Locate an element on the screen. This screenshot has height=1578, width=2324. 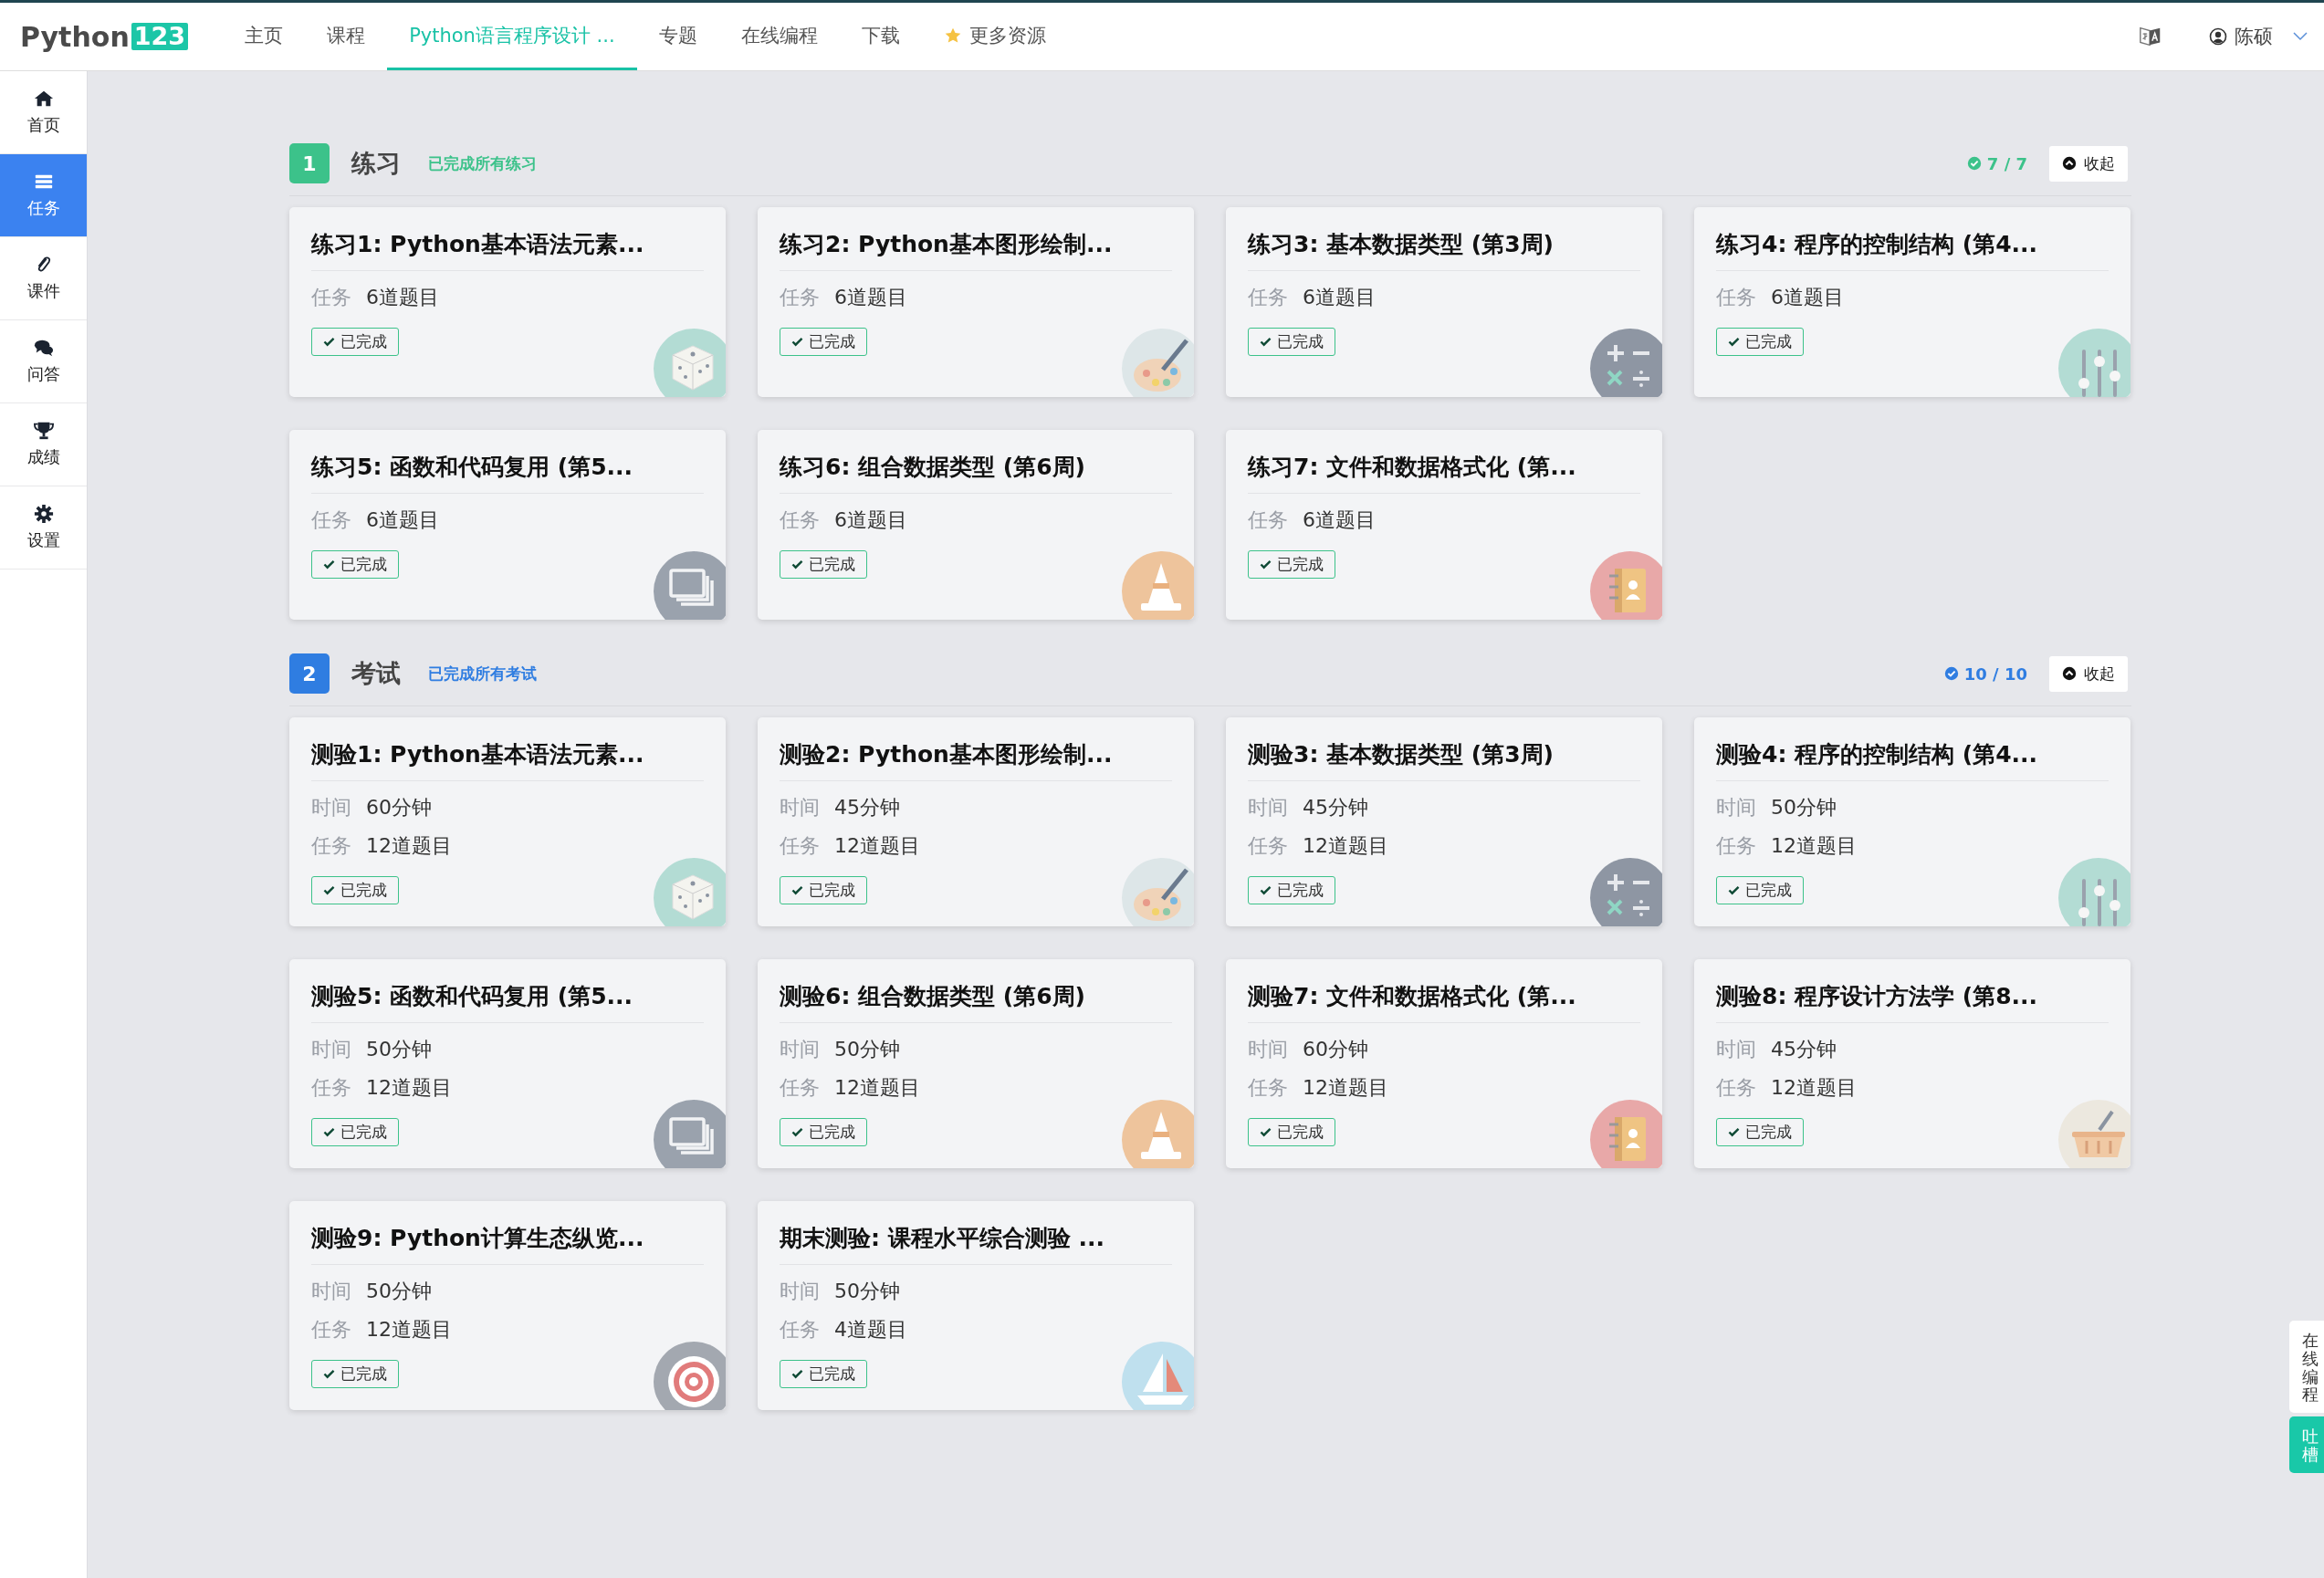
task-card: 练习3: 基本数据类型 (第3周) 任务 6道题目 已完成 is located at coordinates (1444, 302).